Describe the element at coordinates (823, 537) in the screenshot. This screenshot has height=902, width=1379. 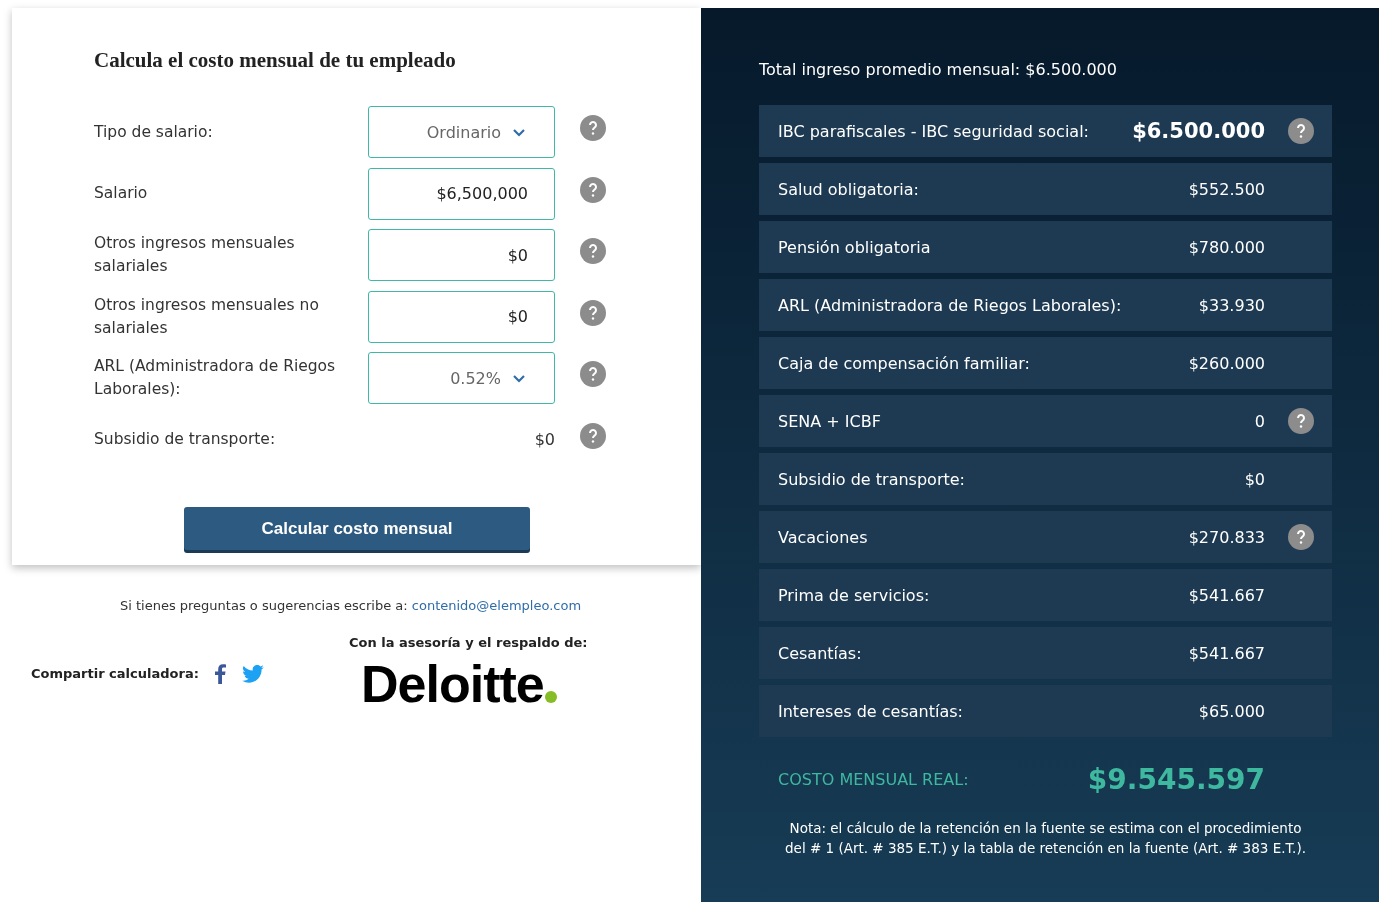
I see `result-label: Vacaciones` at that location.